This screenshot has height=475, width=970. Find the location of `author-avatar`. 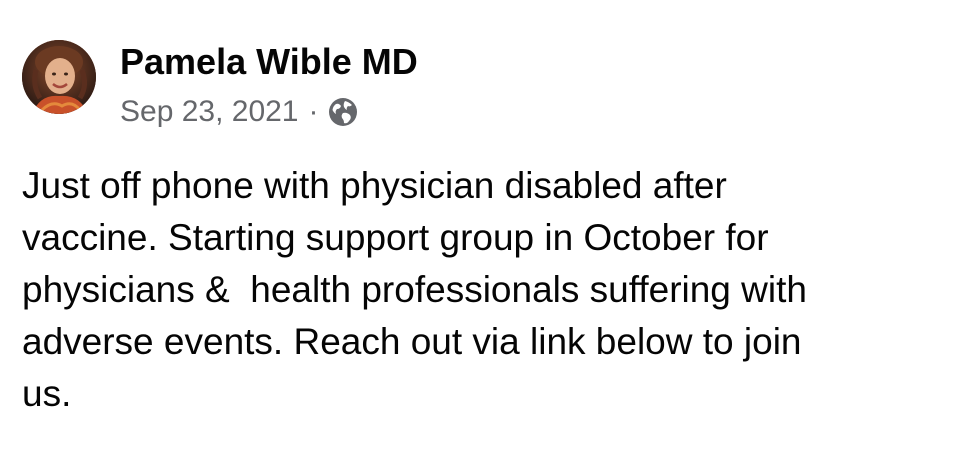

author-avatar is located at coordinates (59, 77).